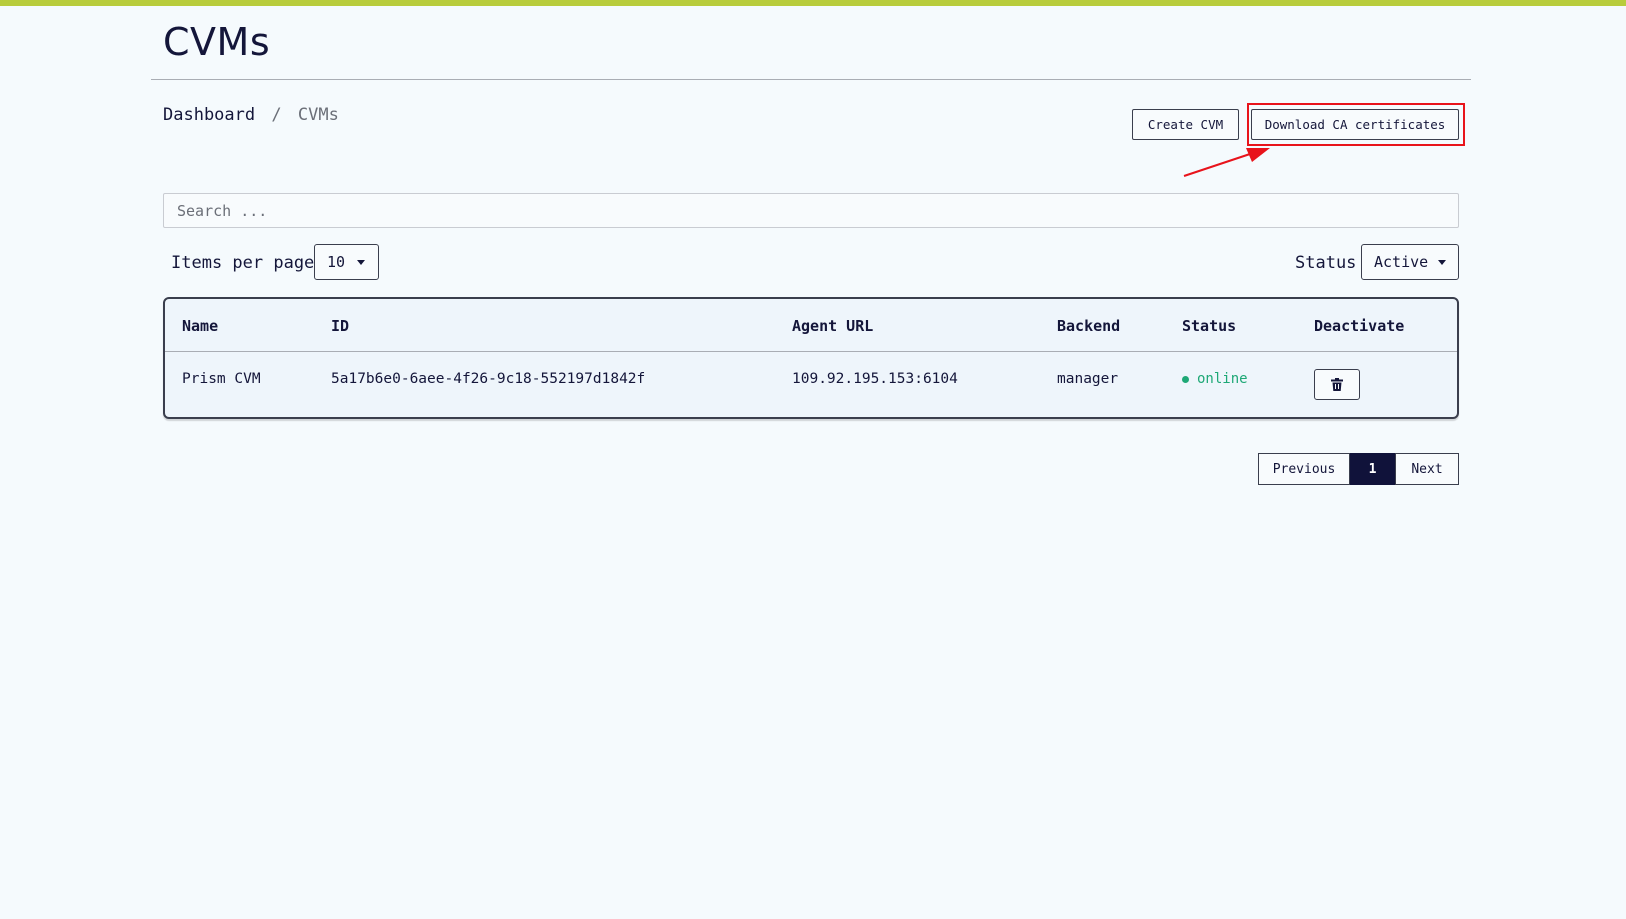 The width and height of the screenshot is (1626, 919). I want to click on pagination-page-1: 1, so click(1372, 469).